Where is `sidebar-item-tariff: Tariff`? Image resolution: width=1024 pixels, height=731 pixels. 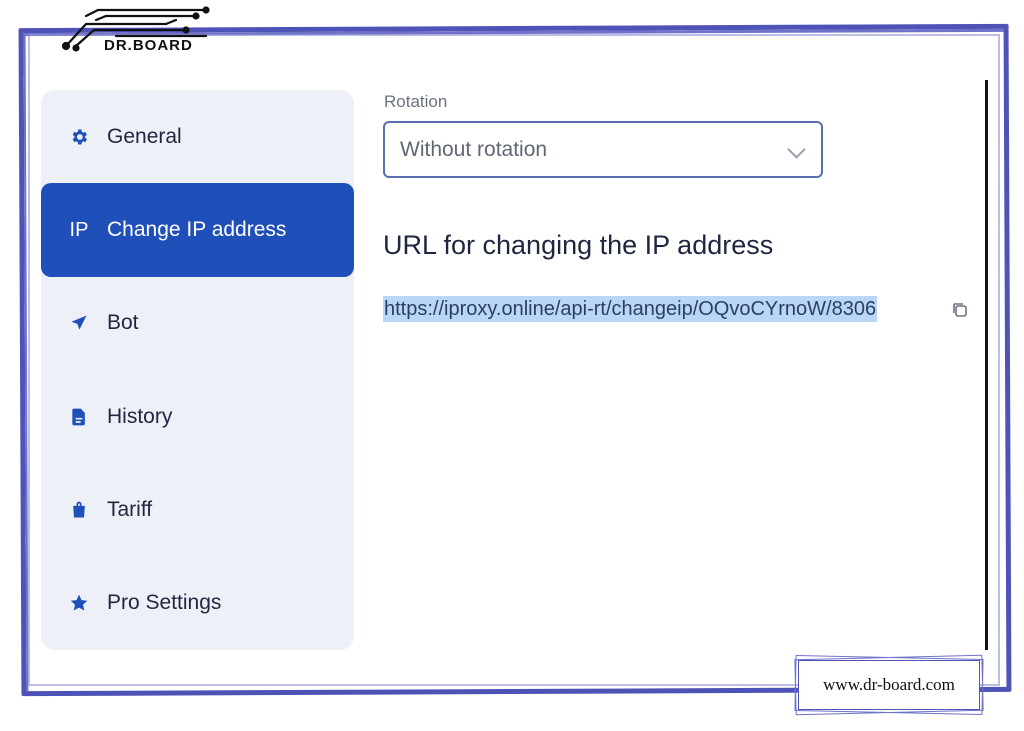
sidebar-item-tariff: Tariff is located at coordinates (197, 510).